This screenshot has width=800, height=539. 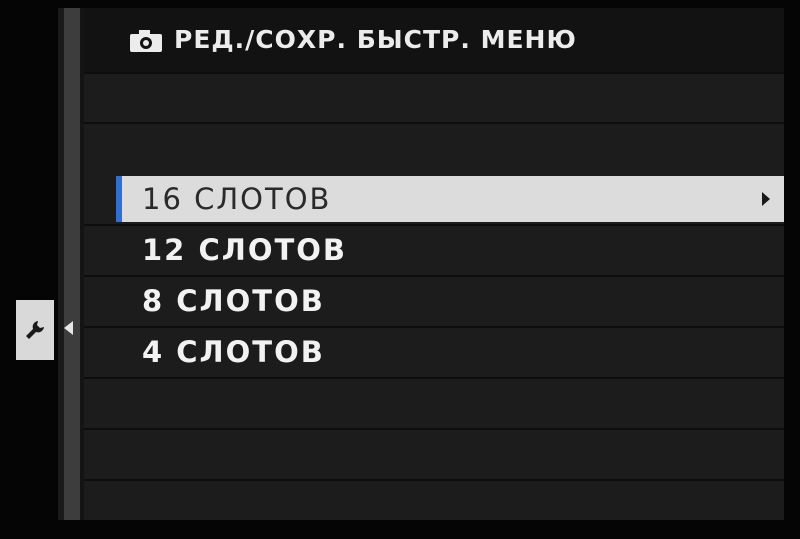 What do you see at coordinates (434, 300) in the screenshot?
I see `menu-item-8-slots: 8 СЛОТОВ` at bounding box center [434, 300].